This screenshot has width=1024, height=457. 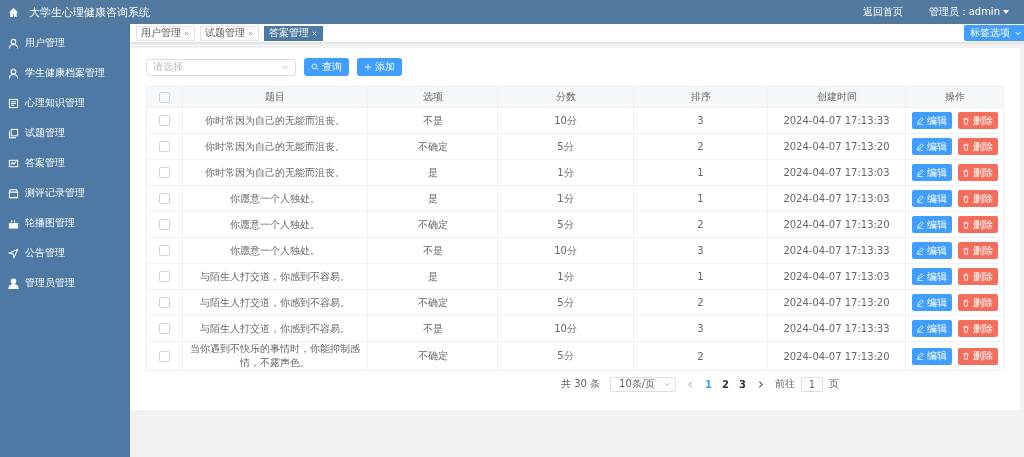 What do you see at coordinates (13, 193) in the screenshot?
I see `box-icon` at bounding box center [13, 193].